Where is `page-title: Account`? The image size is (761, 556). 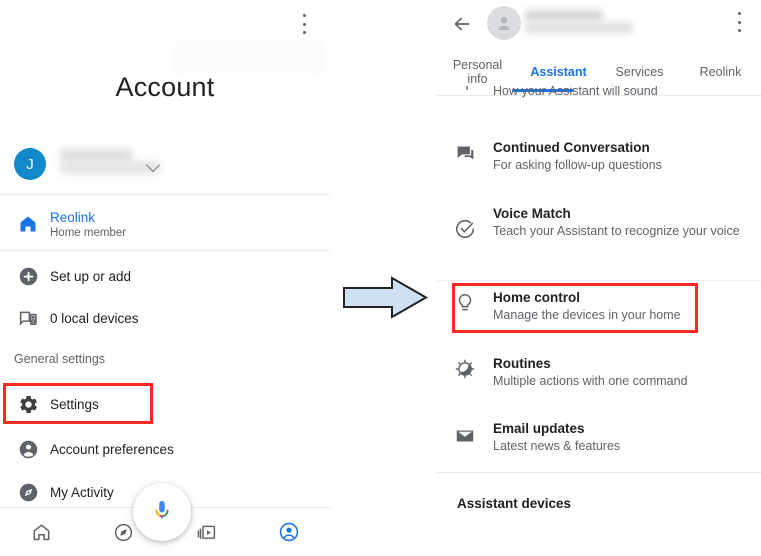 page-title: Account is located at coordinates (165, 87).